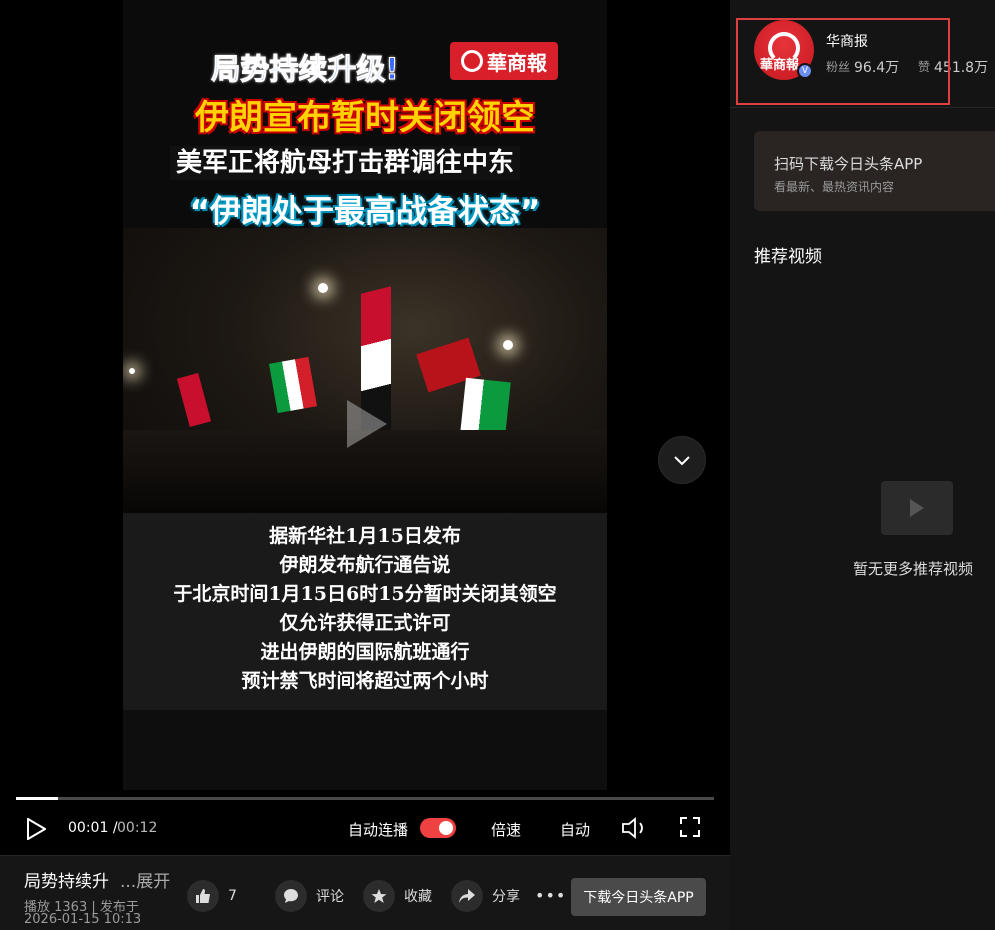 The image size is (995, 930). Describe the element at coordinates (635, 828) in the screenshot. I see `volume-icon` at that location.